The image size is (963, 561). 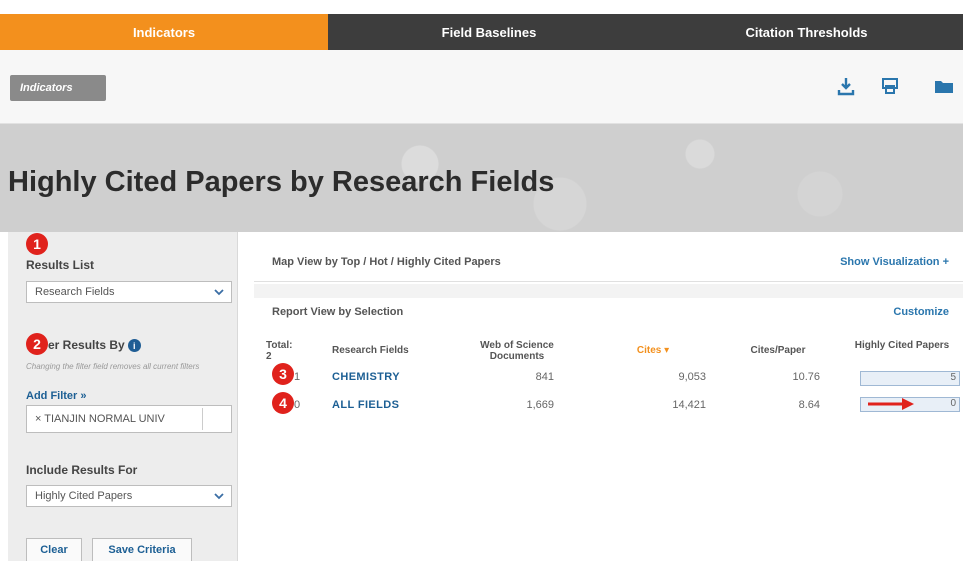 I want to click on total-label: Total:, so click(x=279, y=345).